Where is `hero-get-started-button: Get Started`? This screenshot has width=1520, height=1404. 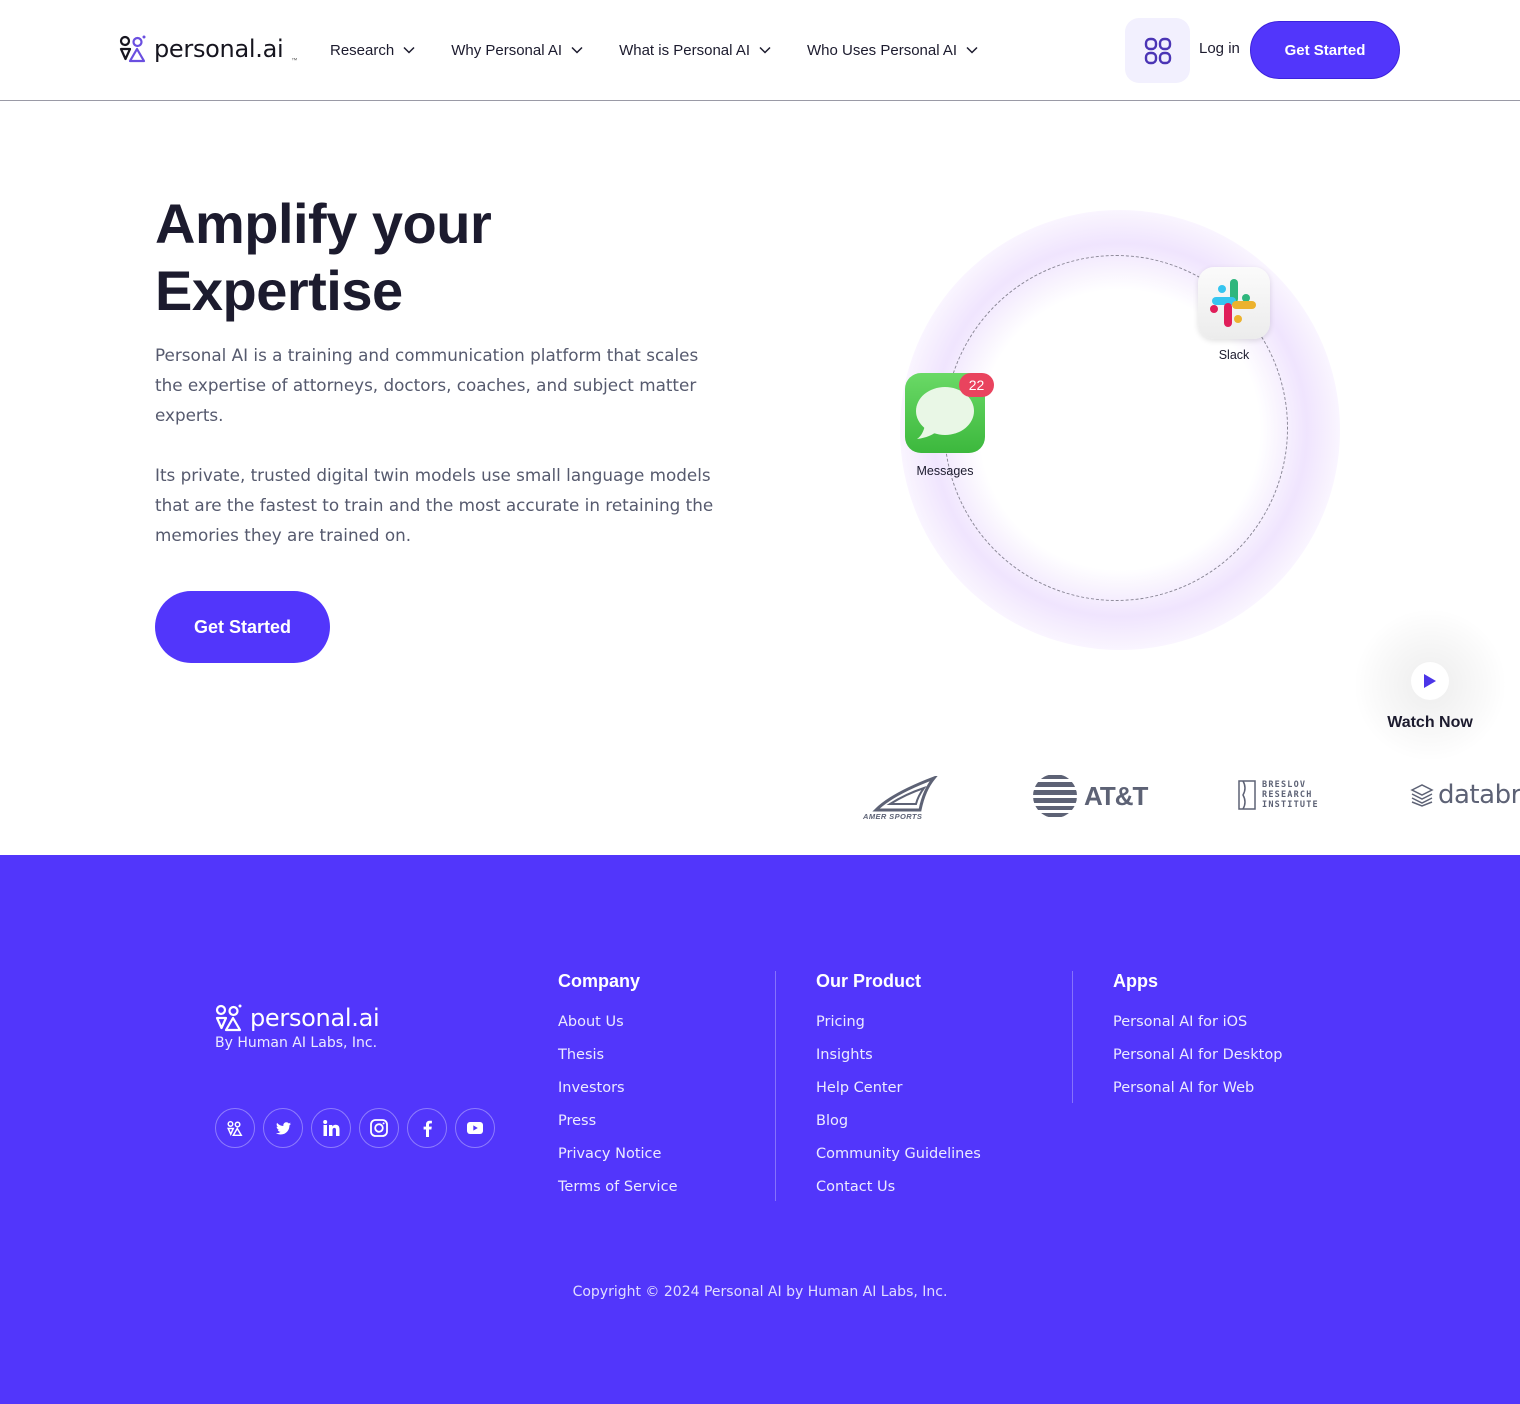
hero-get-started-button: Get Started is located at coordinates (242, 627).